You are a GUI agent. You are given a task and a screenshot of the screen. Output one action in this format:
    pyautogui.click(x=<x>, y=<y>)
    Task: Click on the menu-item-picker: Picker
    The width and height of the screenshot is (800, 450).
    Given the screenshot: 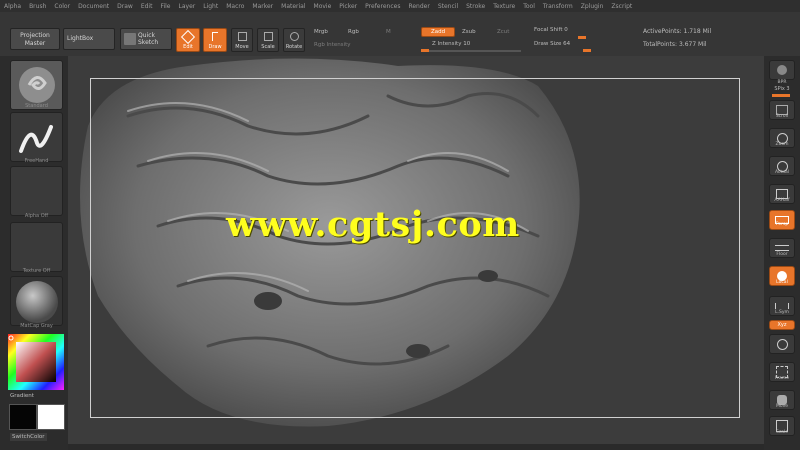 What is the action you would take?
    pyautogui.click(x=348, y=6)
    